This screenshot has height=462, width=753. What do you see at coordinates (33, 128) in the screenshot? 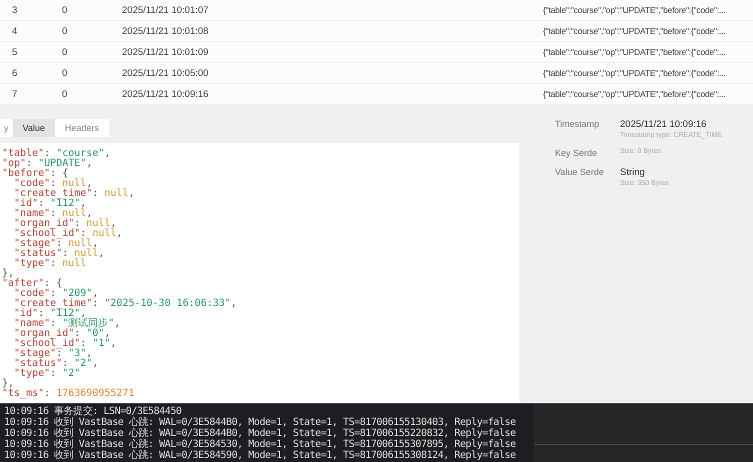
I see `tab: Value` at bounding box center [33, 128].